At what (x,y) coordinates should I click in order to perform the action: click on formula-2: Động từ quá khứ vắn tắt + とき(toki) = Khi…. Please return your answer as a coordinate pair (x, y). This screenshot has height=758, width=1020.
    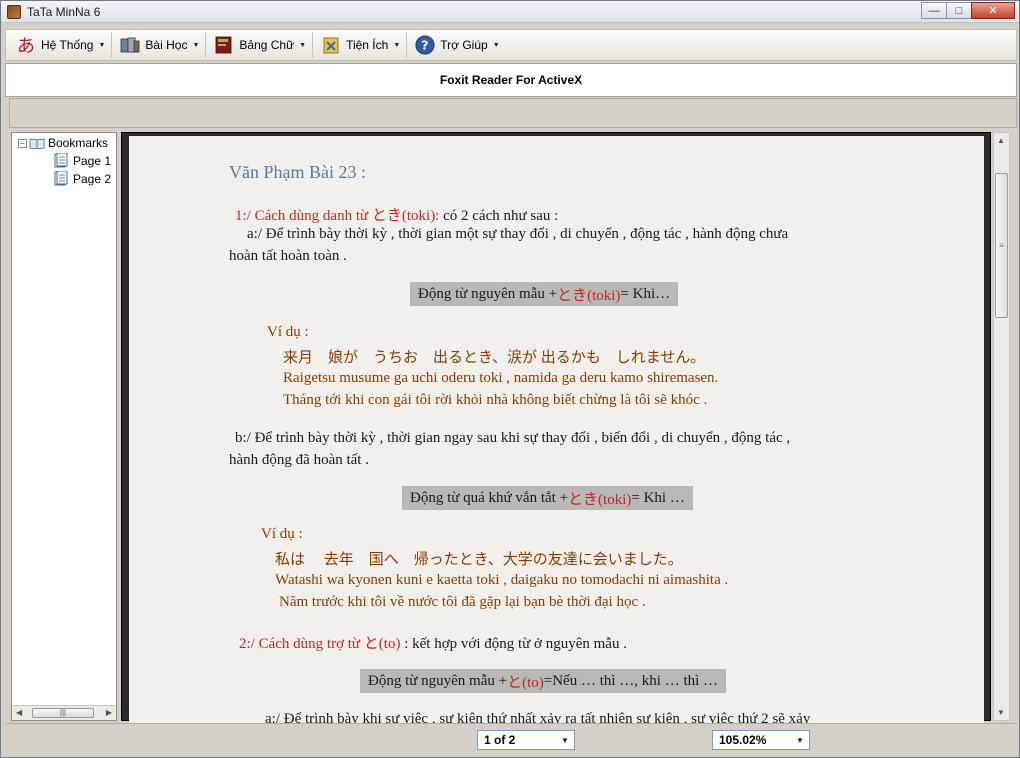
    Looking at the image, I should click on (547, 498).